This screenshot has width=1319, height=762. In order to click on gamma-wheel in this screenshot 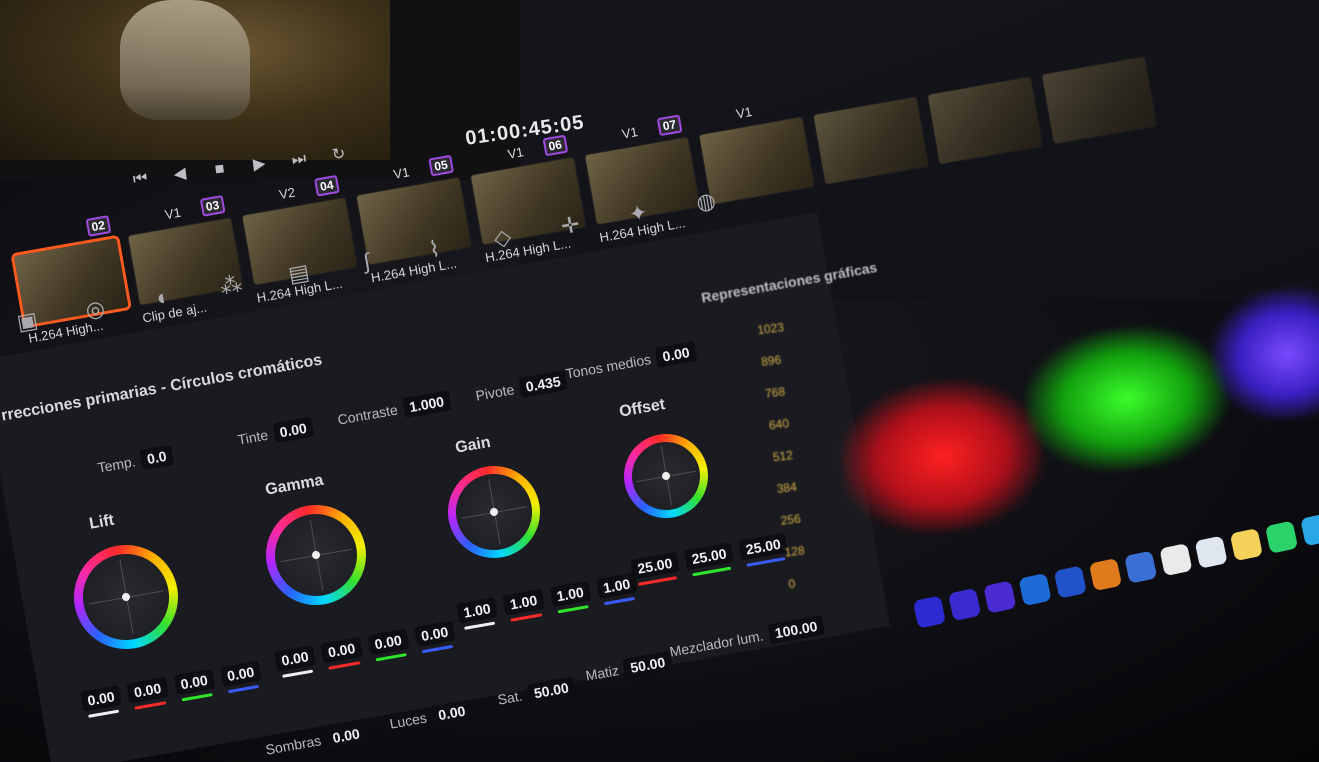, I will do `click(316, 555)`.